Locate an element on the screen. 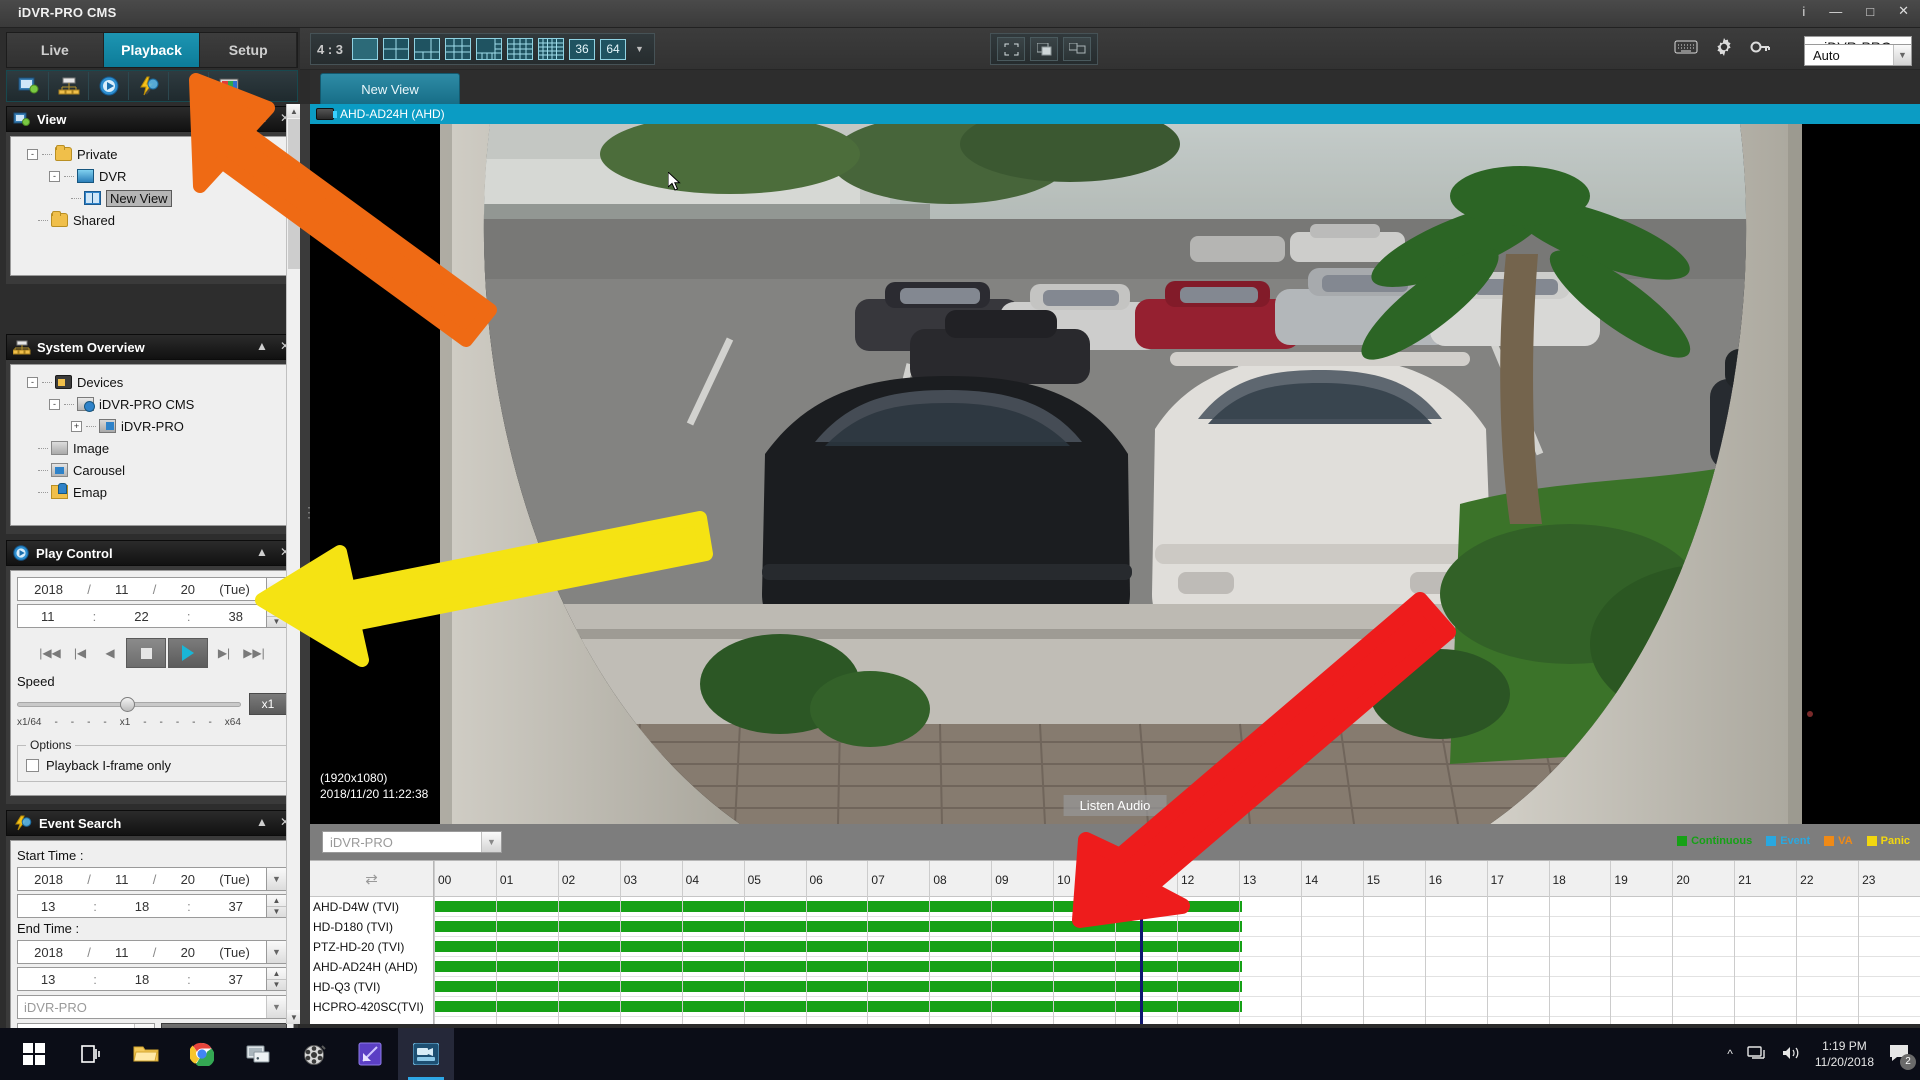  file-explorer-button is located at coordinates (146, 1054).